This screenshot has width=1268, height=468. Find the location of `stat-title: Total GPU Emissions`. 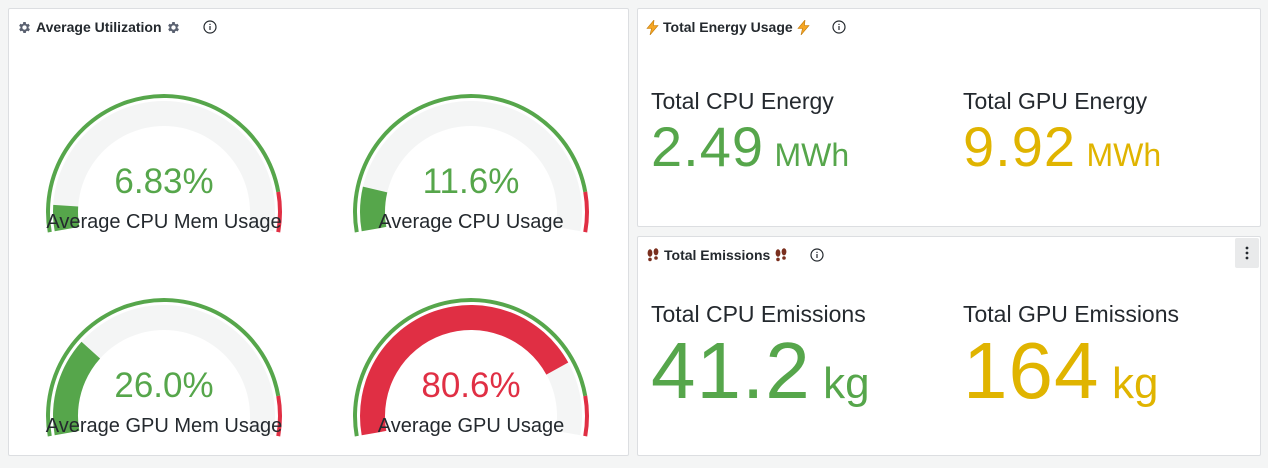

stat-title: Total GPU Emissions is located at coordinates (1071, 314).